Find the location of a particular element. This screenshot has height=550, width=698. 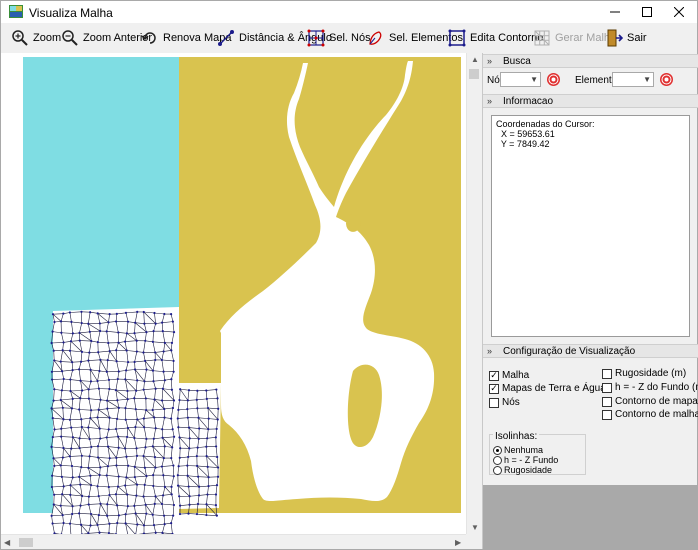

edita-contorno-button: Edita Contorno is located at coordinates (495, 38).